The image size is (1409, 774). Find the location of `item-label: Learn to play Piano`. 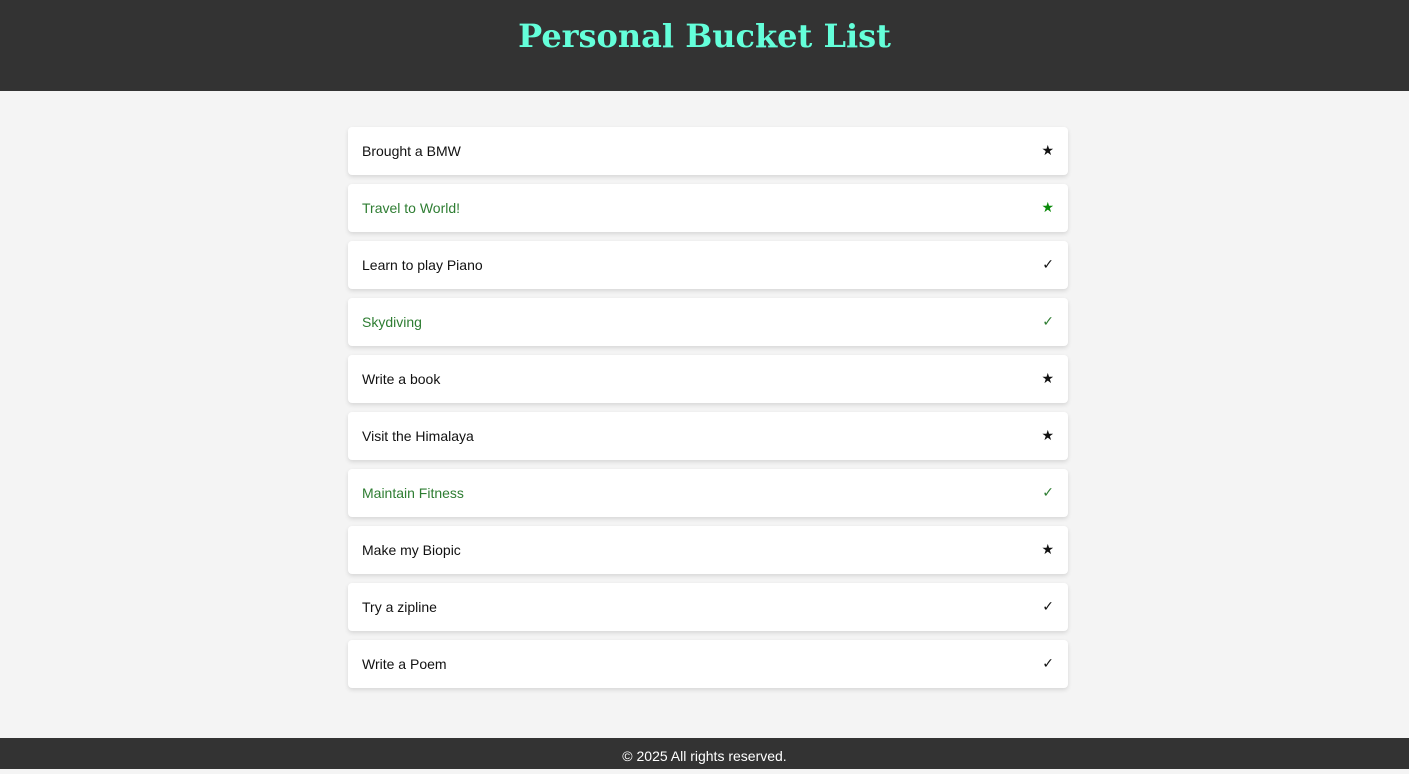

item-label: Learn to play Piano is located at coordinates (422, 265).